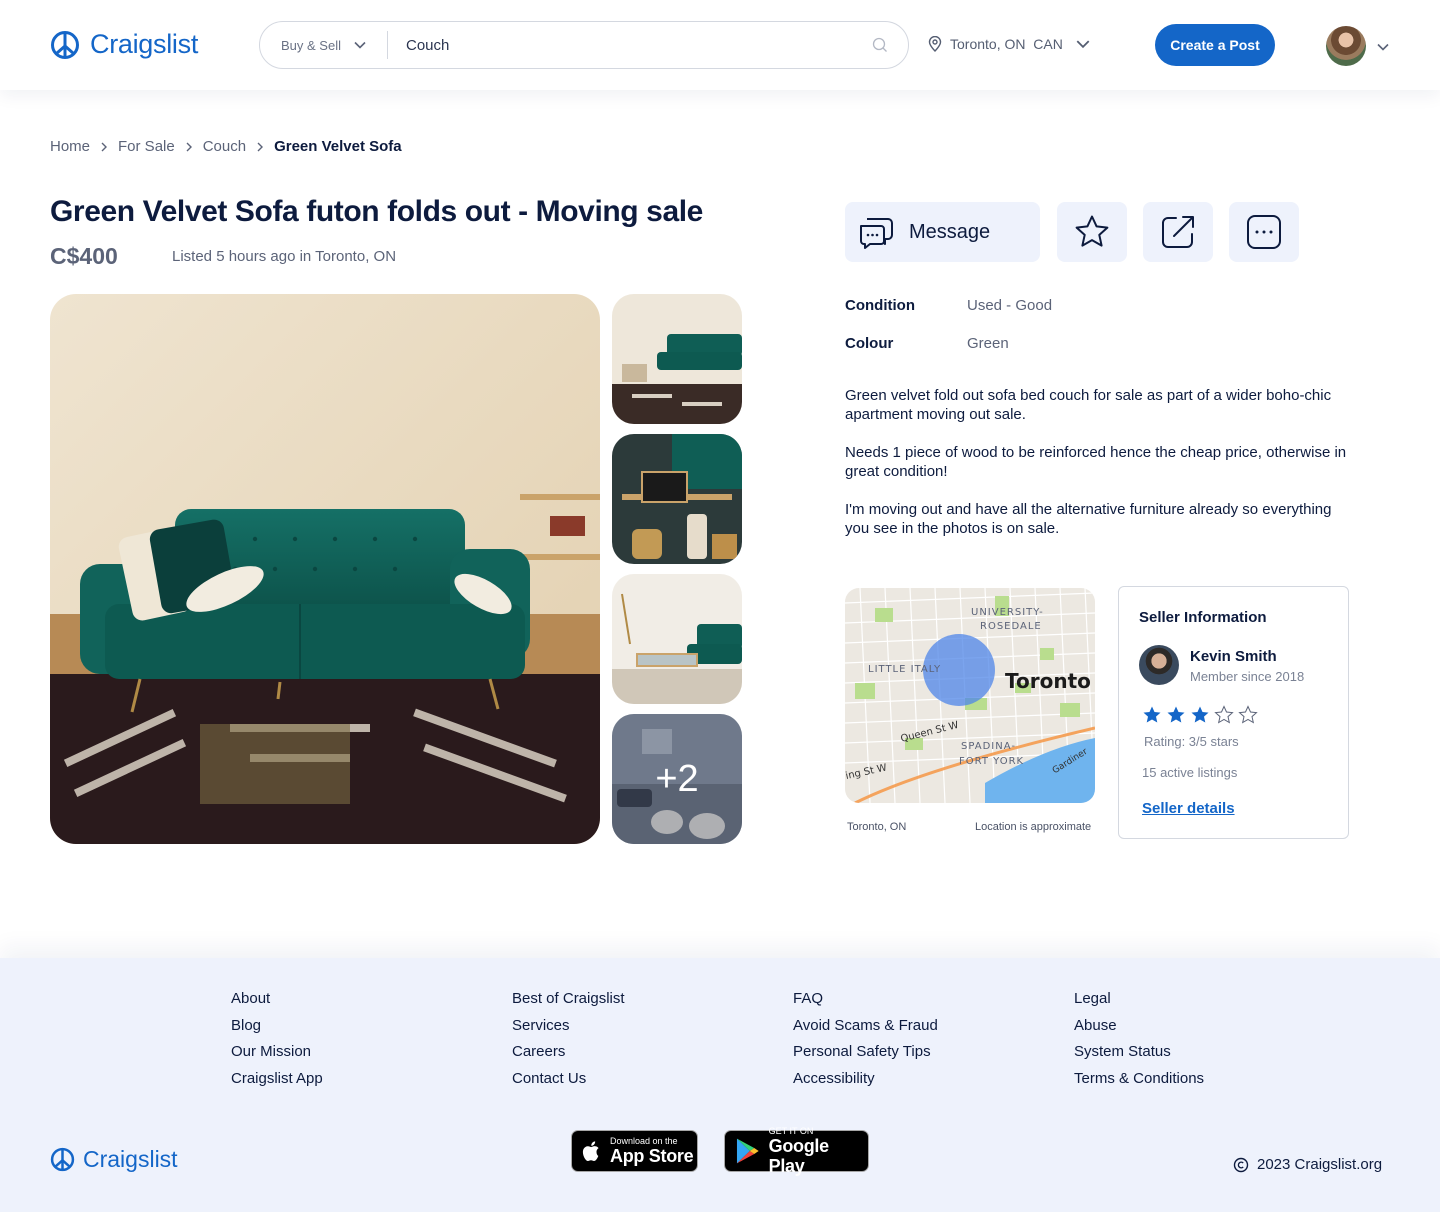 The image size is (1440, 1212). I want to click on seller-rating-text: Rating: 3/5 stars, so click(1191, 741).